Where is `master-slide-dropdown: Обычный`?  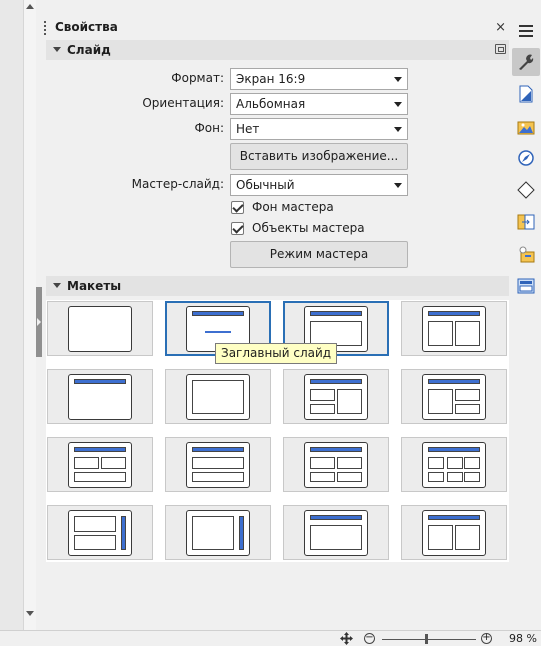
master-slide-dropdown: Обычный is located at coordinates (319, 185).